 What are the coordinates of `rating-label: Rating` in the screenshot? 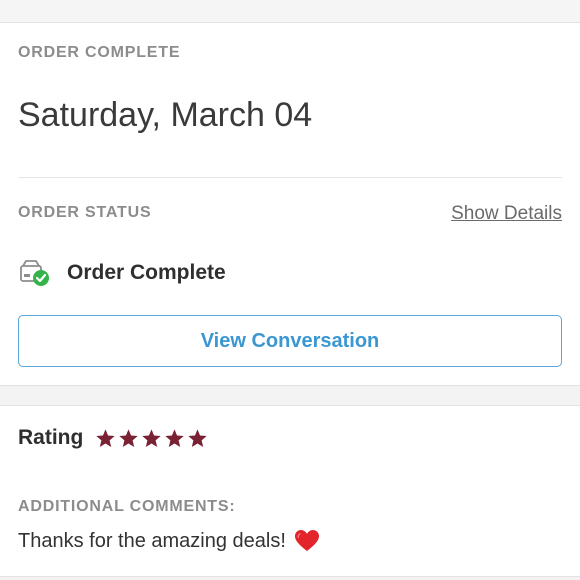 It's located at (51, 437).